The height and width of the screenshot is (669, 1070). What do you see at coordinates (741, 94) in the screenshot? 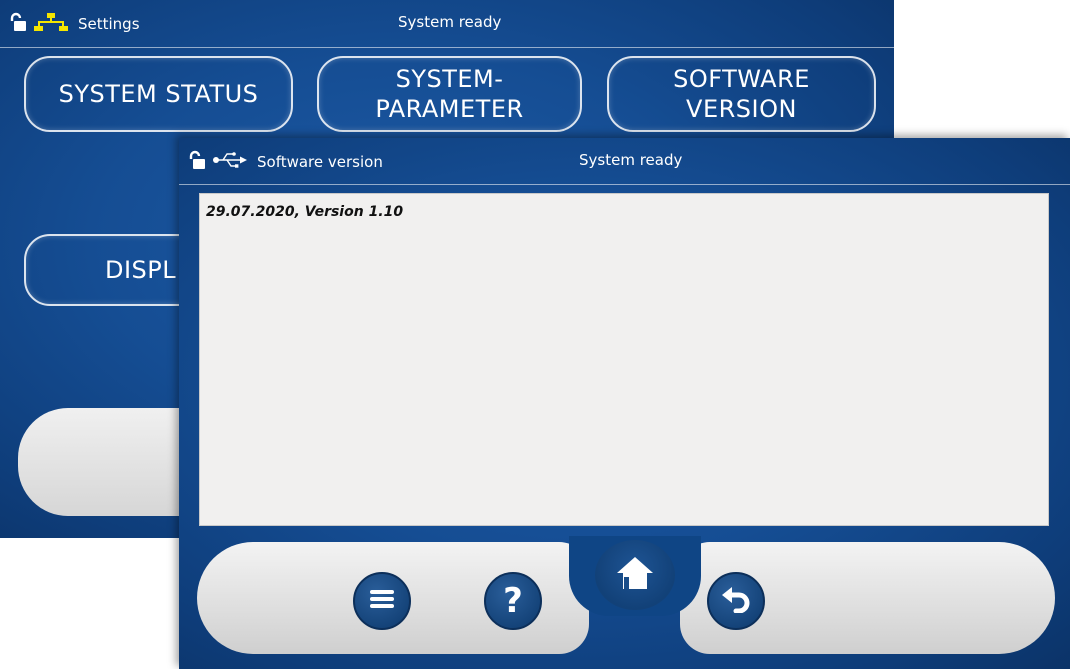
I see `software-version-button: SOFTWARE VERSION` at bounding box center [741, 94].